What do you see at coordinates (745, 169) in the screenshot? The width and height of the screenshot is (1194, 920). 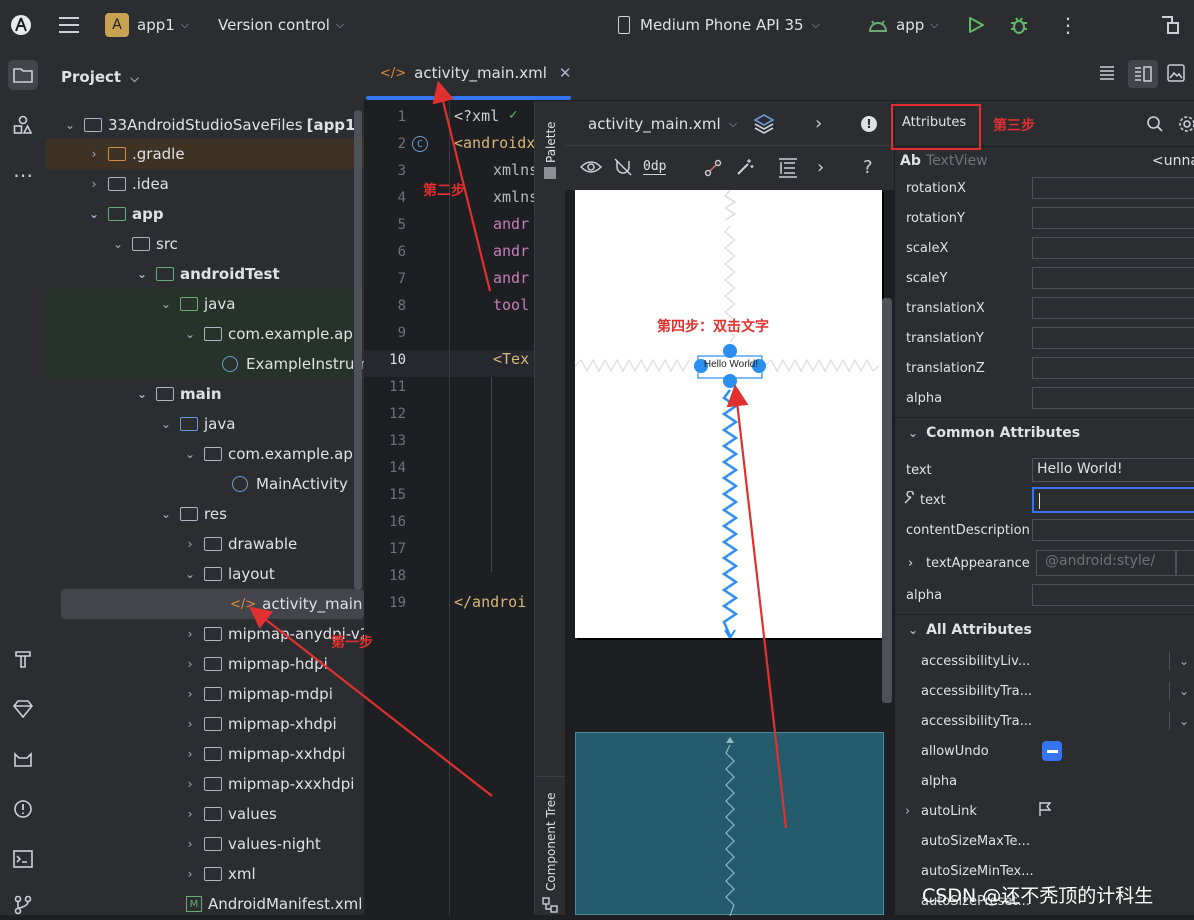 I see `infer-constraints-icon` at bounding box center [745, 169].